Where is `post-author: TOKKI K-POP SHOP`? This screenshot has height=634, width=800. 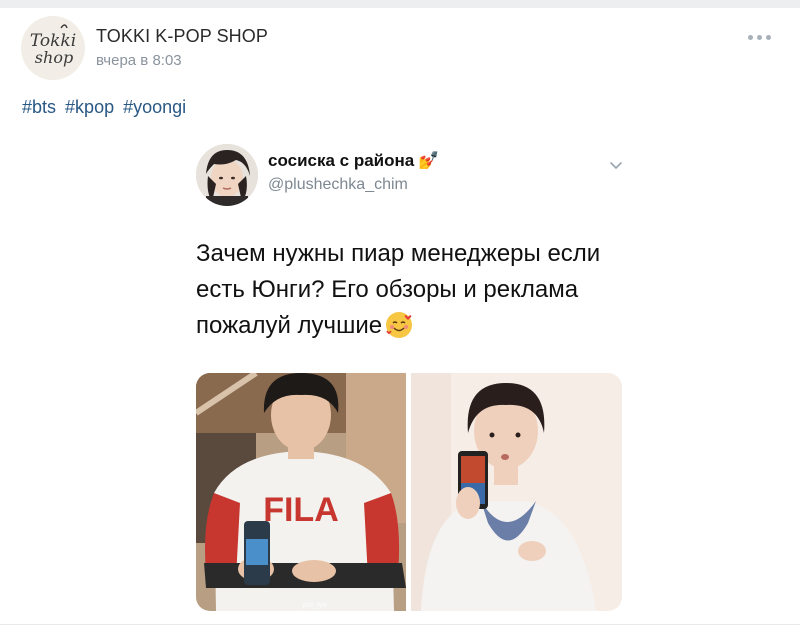 post-author: TOKKI K-POP SHOP is located at coordinates (182, 36).